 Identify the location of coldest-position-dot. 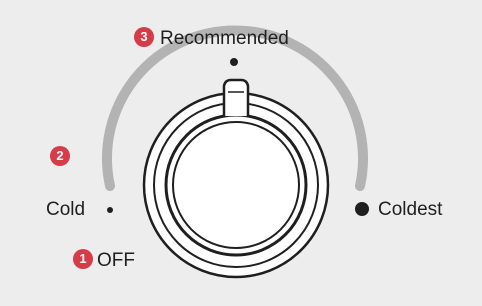
(362, 209).